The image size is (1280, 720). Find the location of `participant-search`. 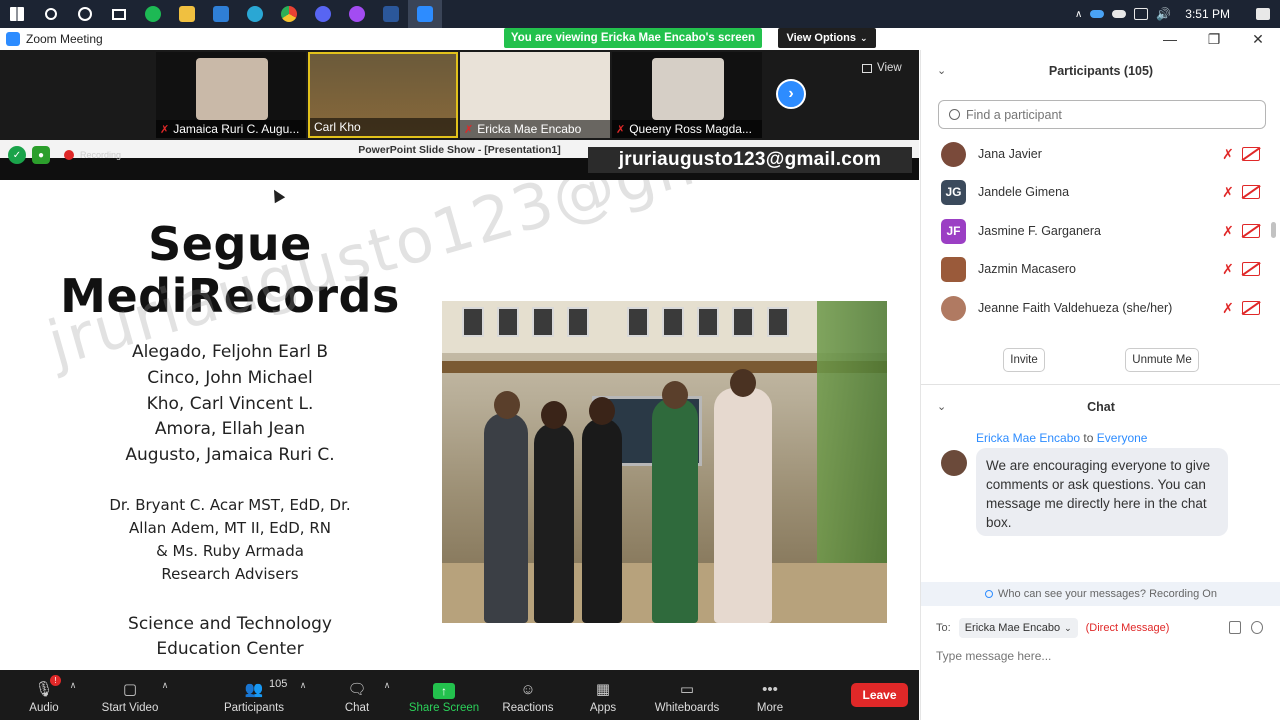

participant-search is located at coordinates (1102, 114).